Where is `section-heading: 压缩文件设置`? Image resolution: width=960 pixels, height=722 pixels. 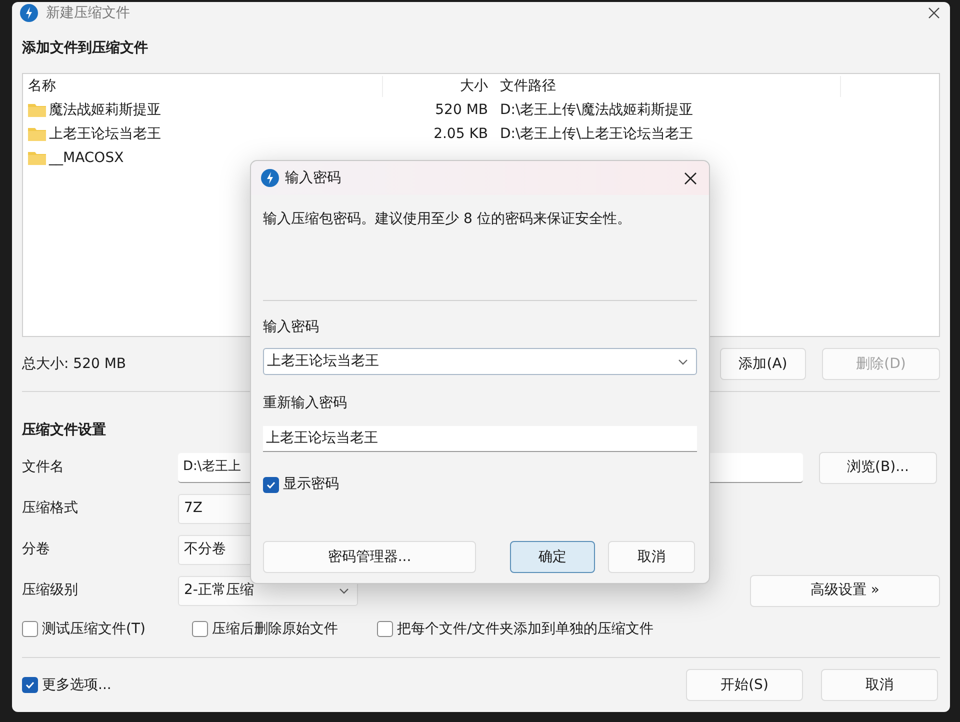
section-heading: 压缩文件设置 is located at coordinates (64, 430).